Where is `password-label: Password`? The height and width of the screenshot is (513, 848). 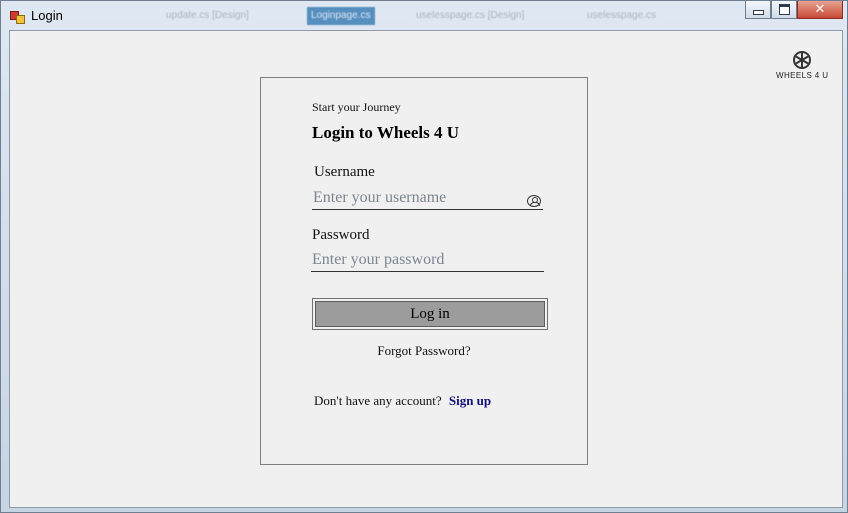
password-label: Password is located at coordinates (341, 235).